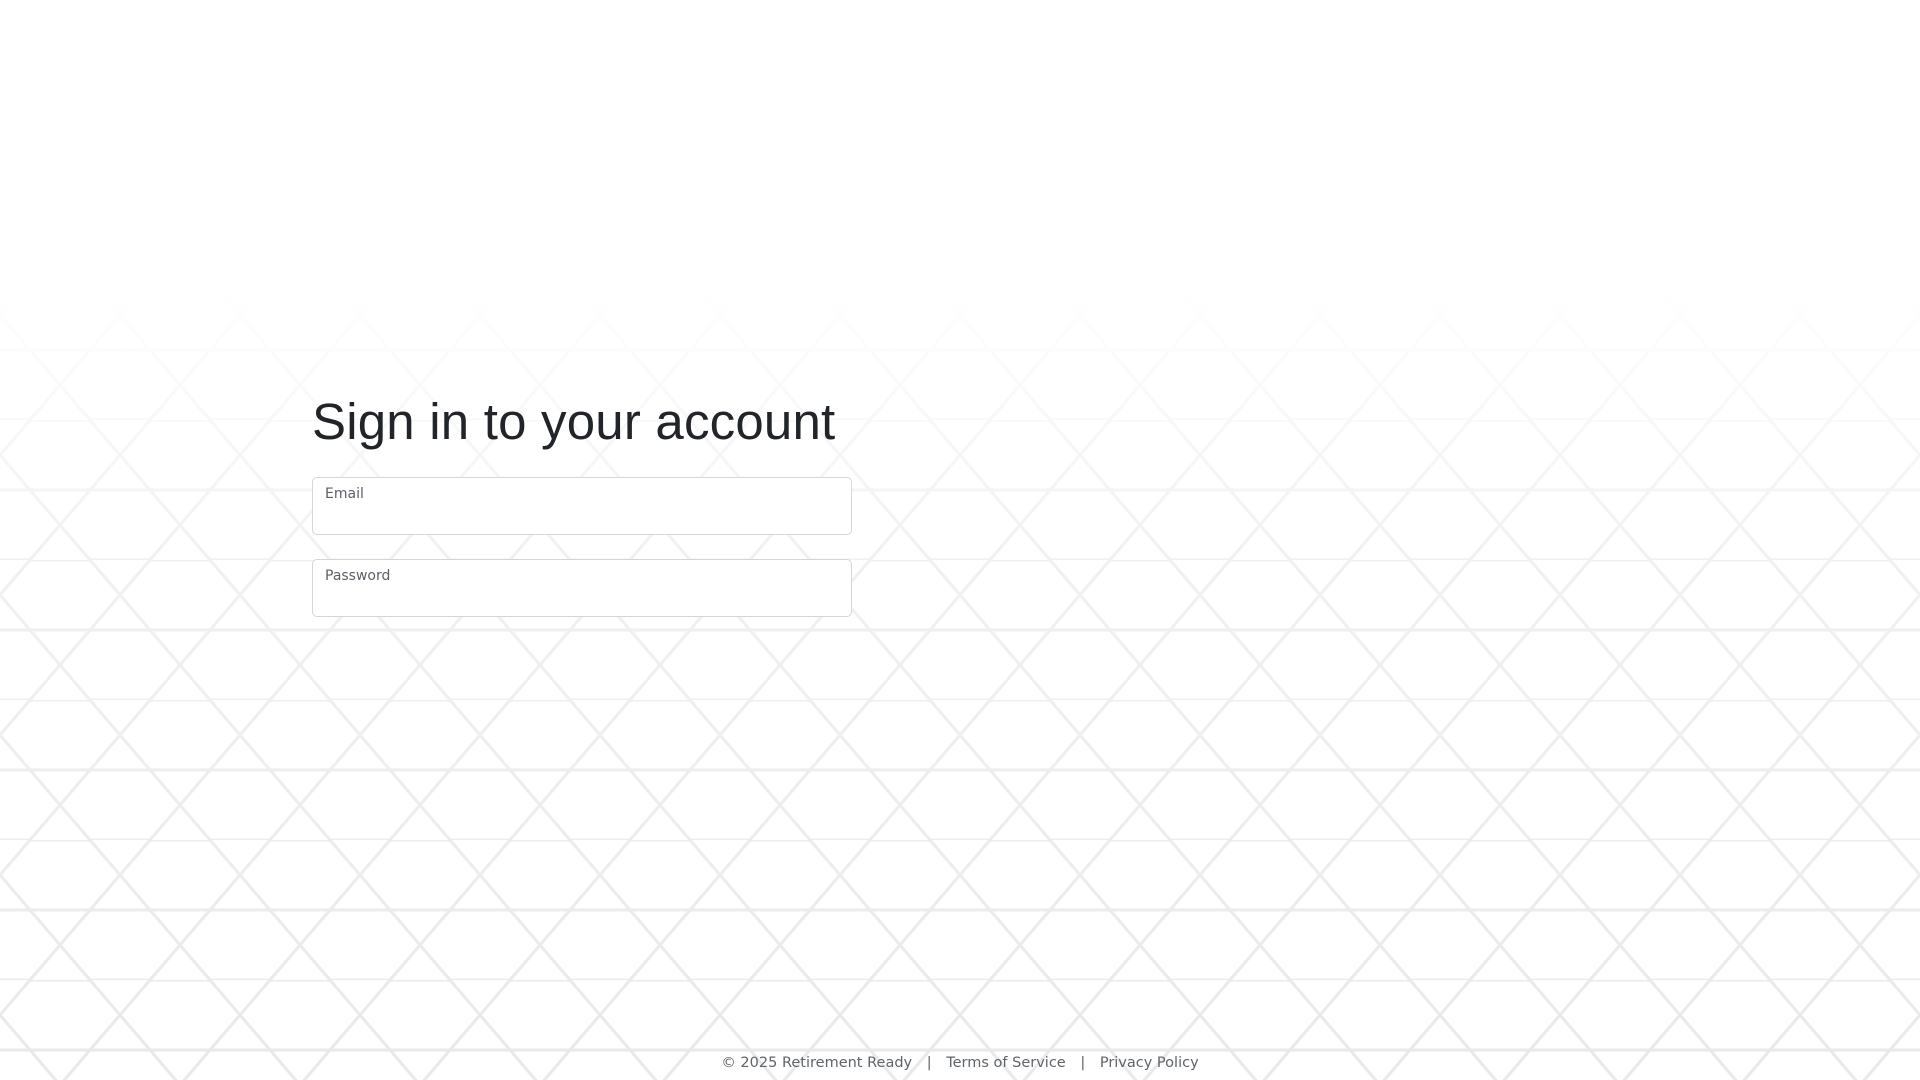  What do you see at coordinates (817, 1063) in the screenshot?
I see `copyright-text: © 2025 Retirement Ready` at bounding box center [817, 1063].